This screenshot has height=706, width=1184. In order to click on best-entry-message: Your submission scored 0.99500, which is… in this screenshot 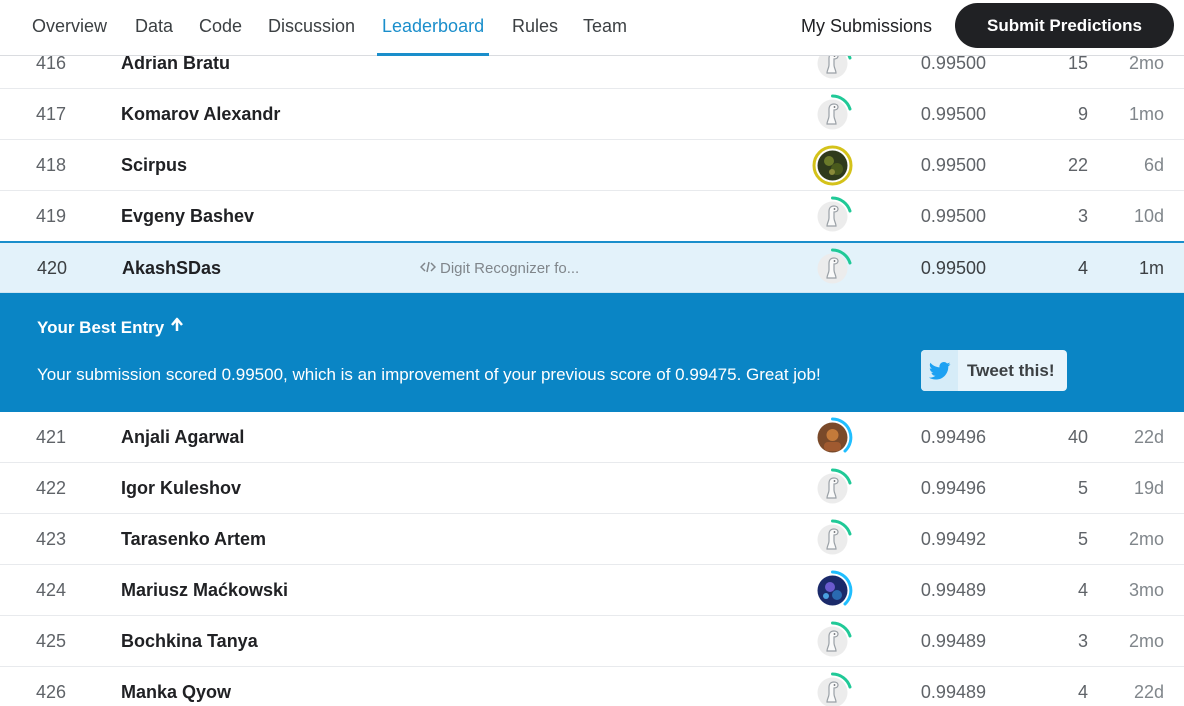, I will do `click(429, 374)`.